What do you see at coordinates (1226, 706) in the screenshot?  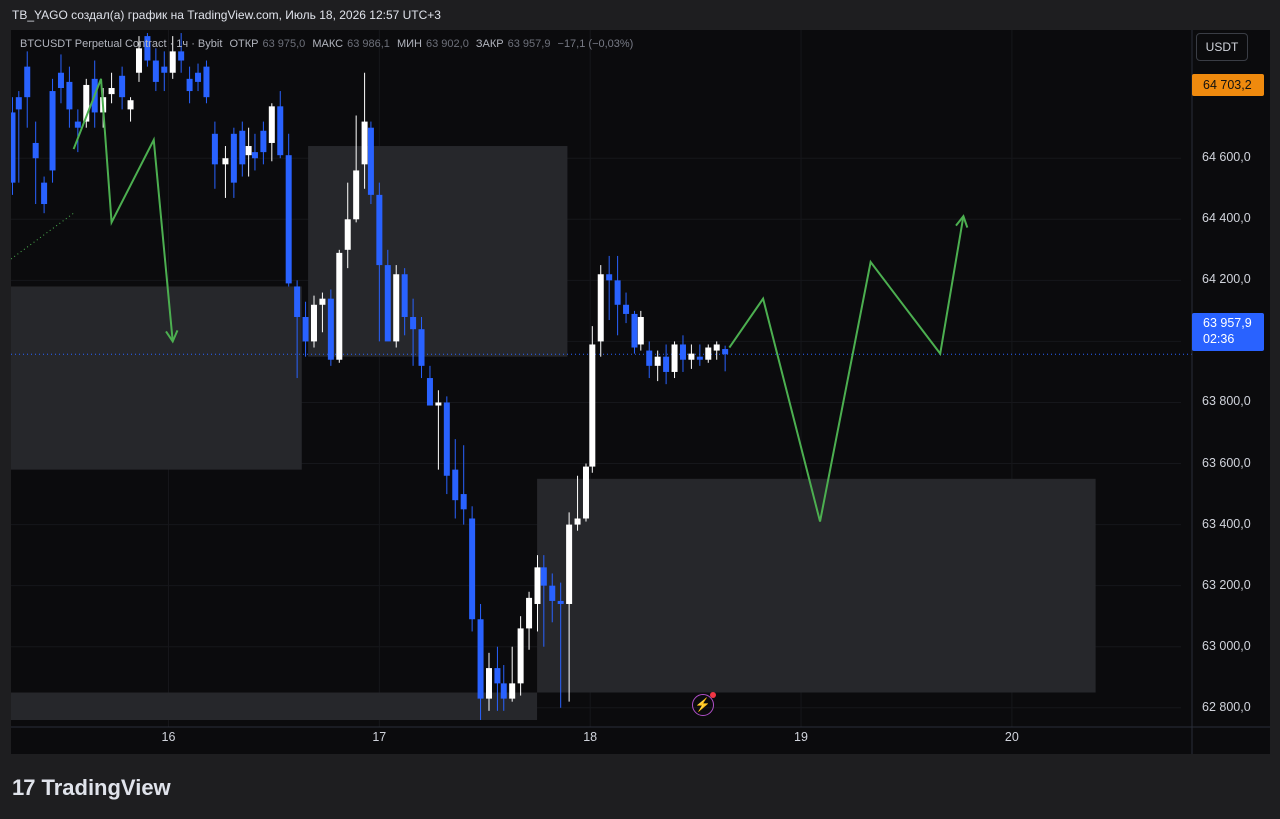 I see `price-axis-label: 62 800,0` at bounding box center [1226, 706].